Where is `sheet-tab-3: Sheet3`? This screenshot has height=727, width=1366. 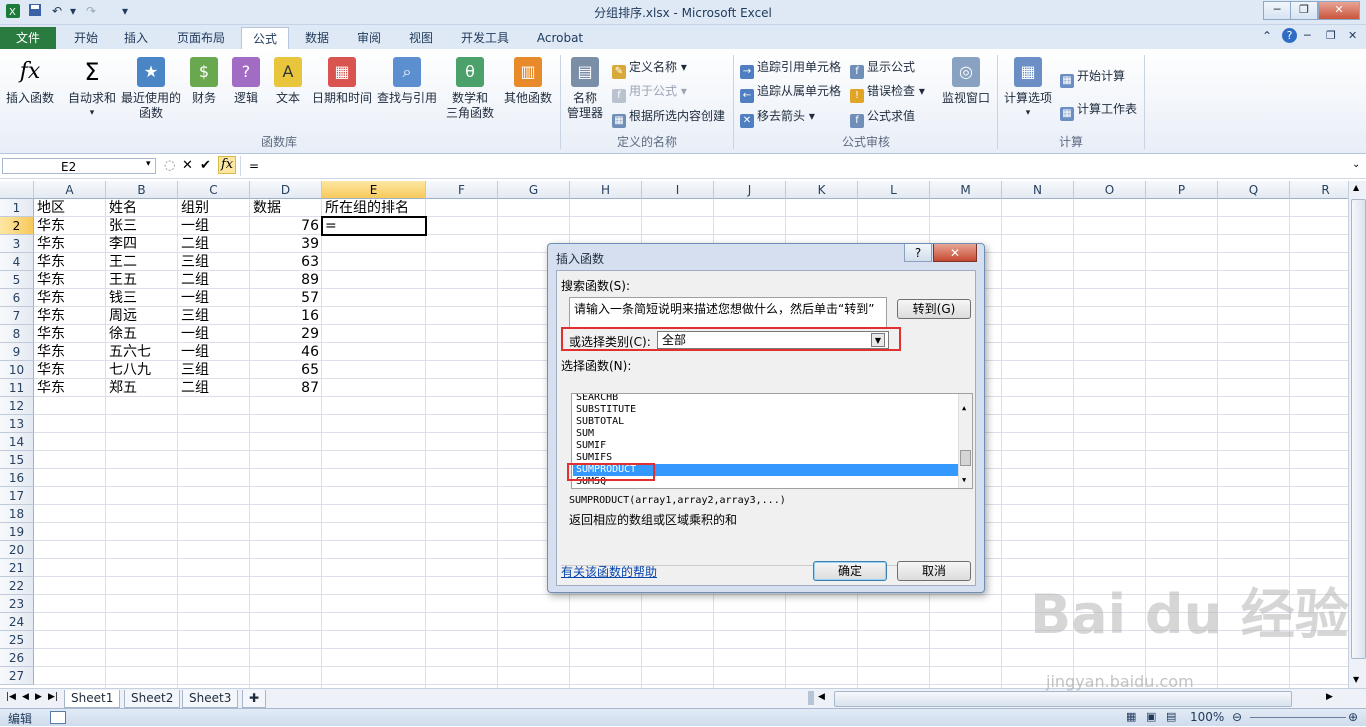 sheet-tab-3: Sheet3 is located at coordinates (210, 699).